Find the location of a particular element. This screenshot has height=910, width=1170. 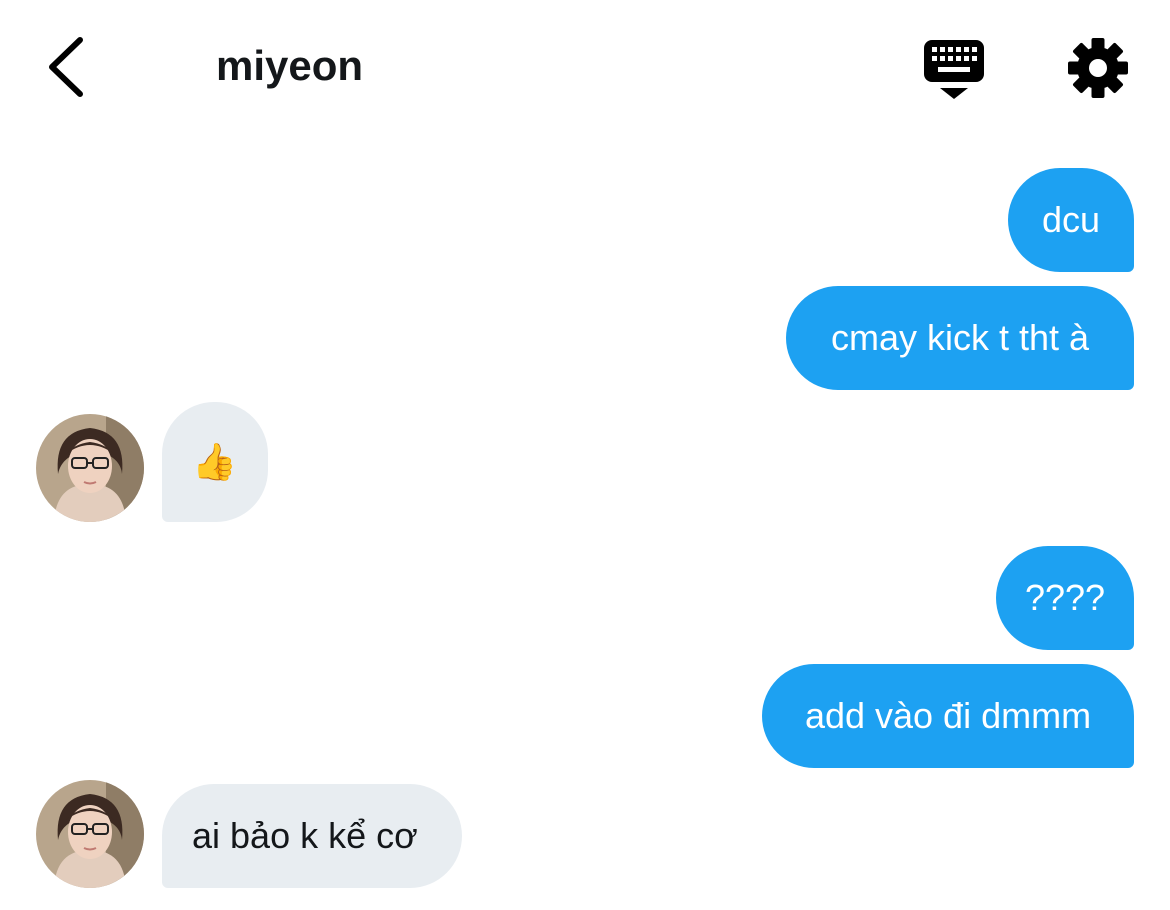

conversation-title: miyeon is located at coordinates (290, 65).